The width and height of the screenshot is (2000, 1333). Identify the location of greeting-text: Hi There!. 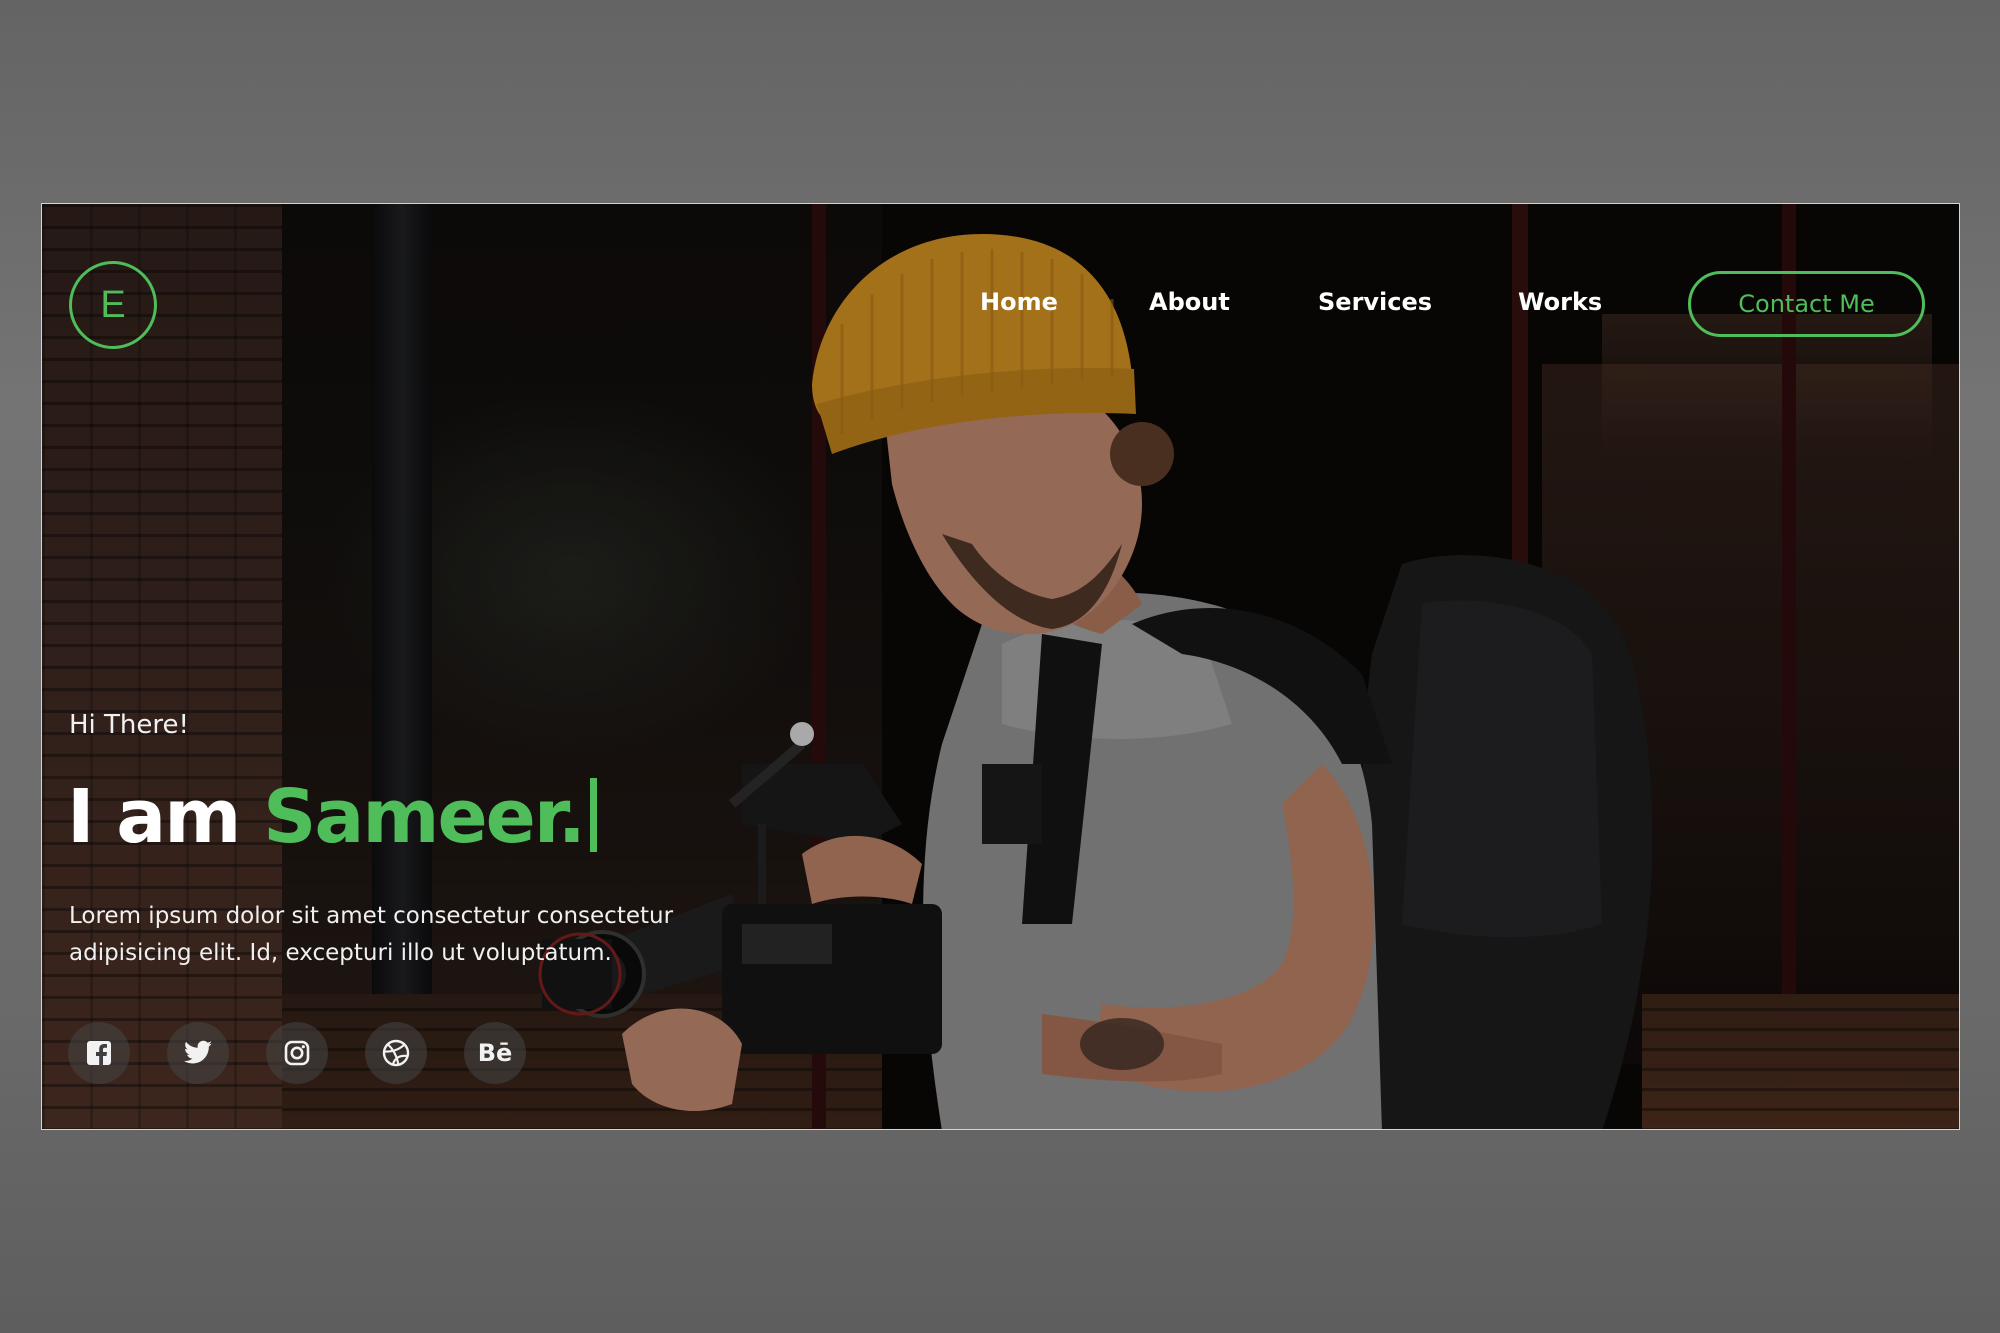
(129, 725).